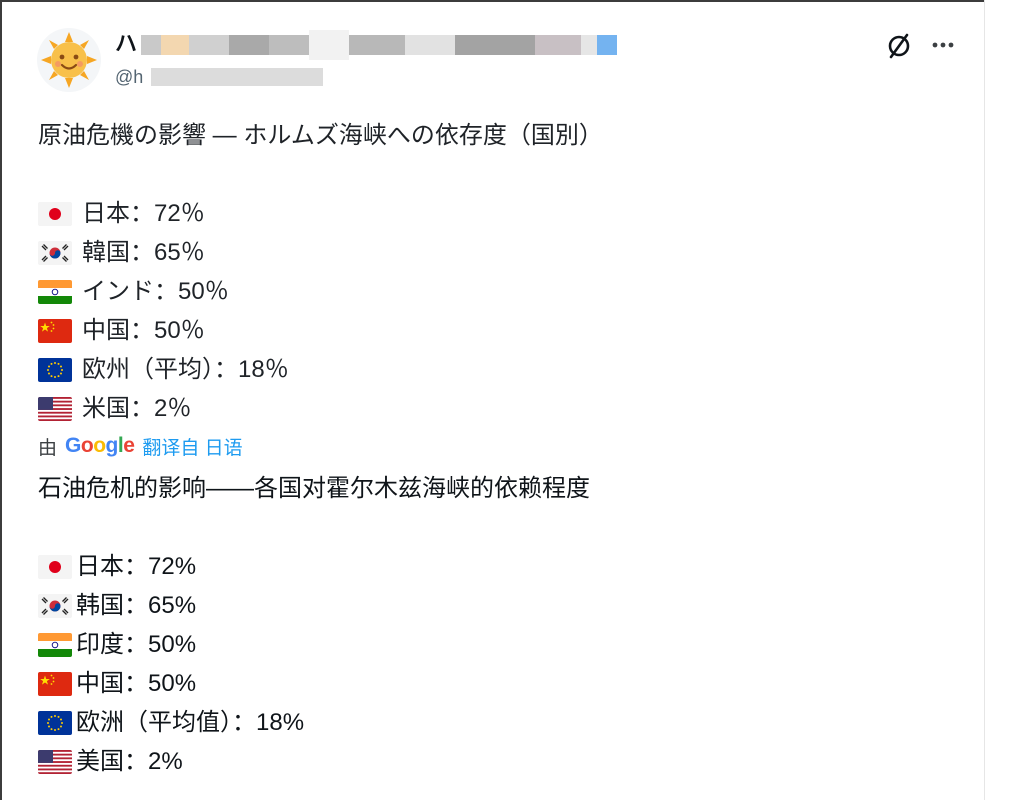  Describe the element at coordinates (48, 448) in the screenshot. I see `translation-prefix: 由` at that location.